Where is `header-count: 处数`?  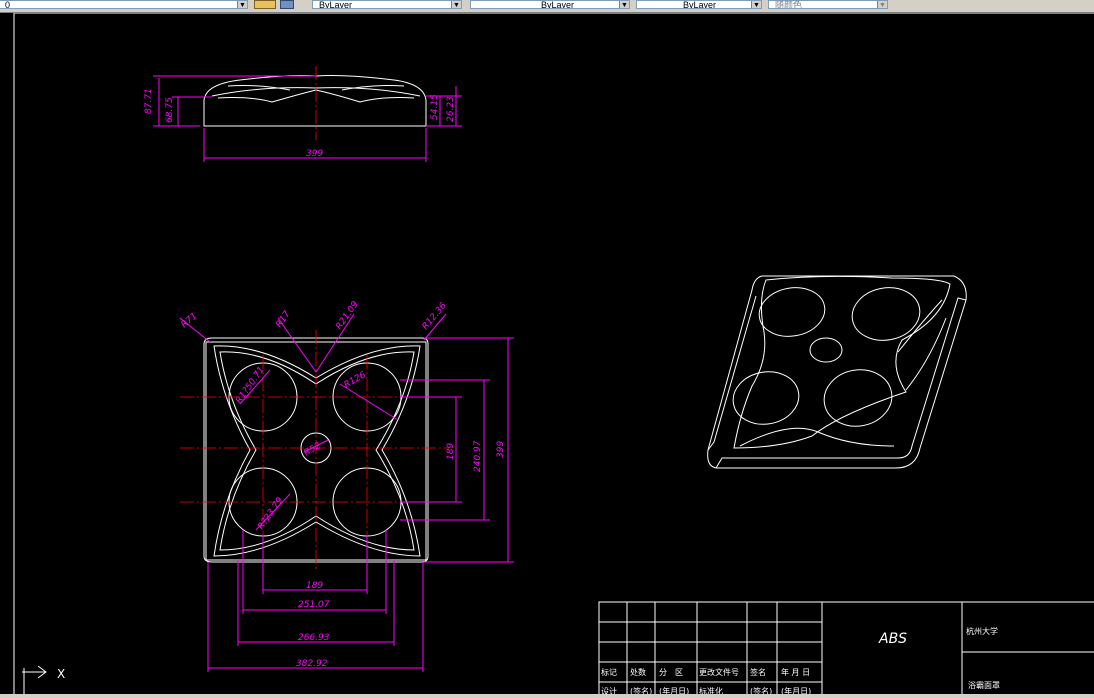
header-count: 处数 is located at coordinates (638, 672).